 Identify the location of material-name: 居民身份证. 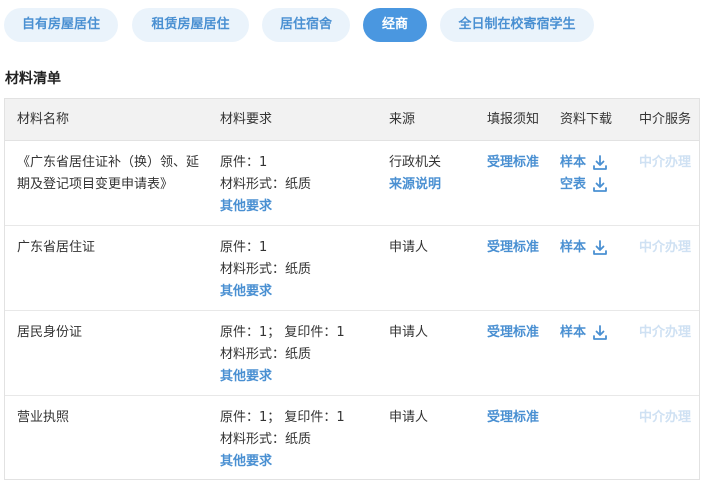
(50, 332).